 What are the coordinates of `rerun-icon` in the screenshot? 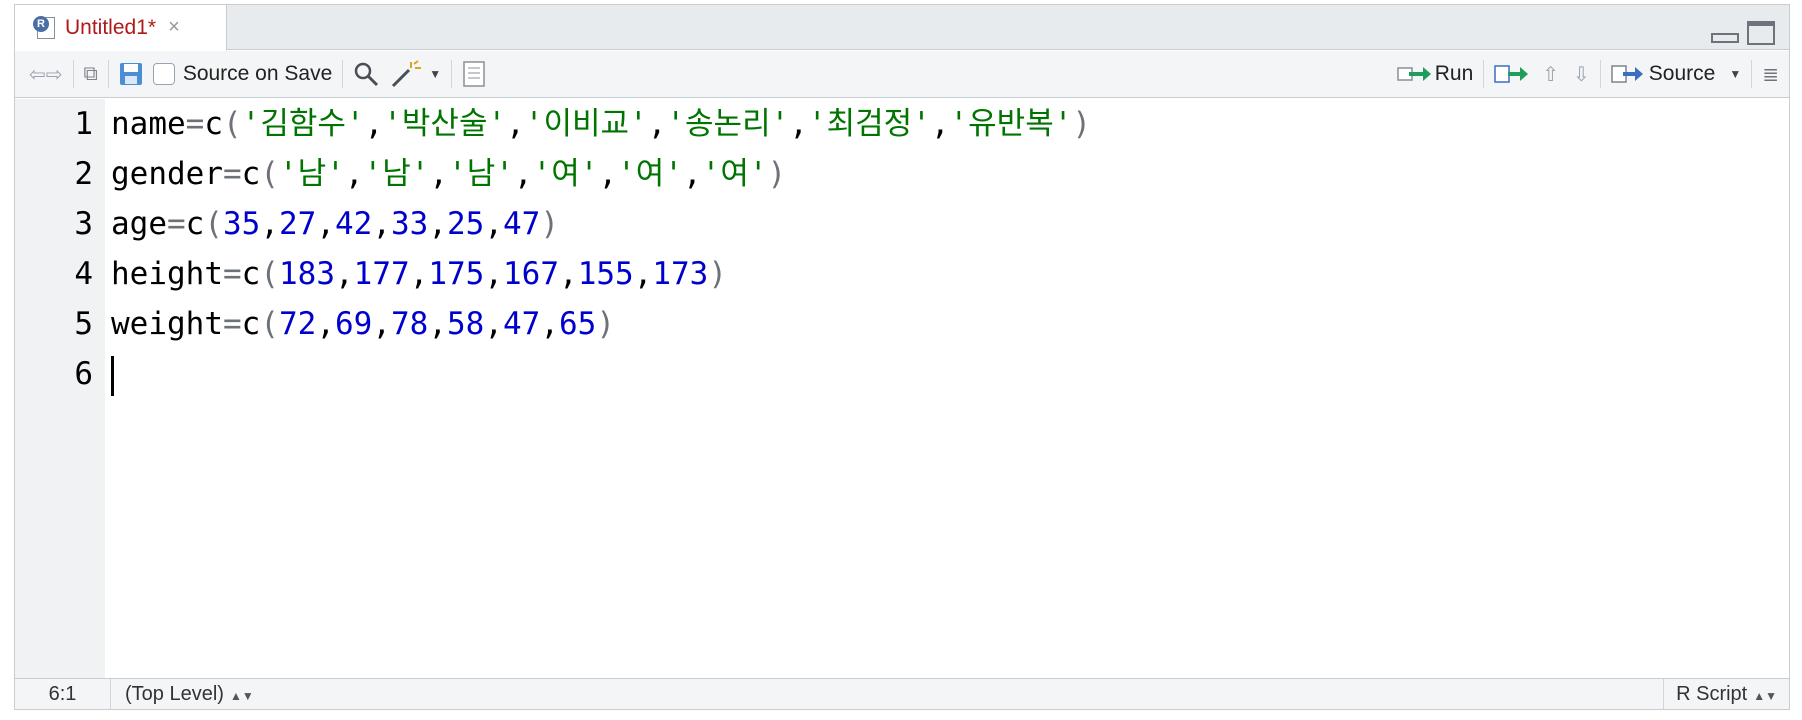 It's located at (1511, 74).